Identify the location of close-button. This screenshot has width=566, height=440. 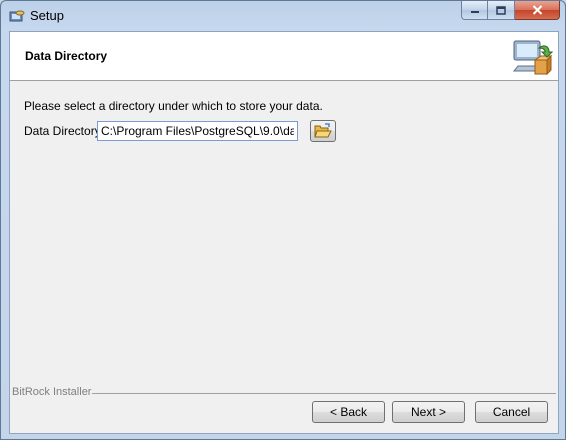
(537, 10).